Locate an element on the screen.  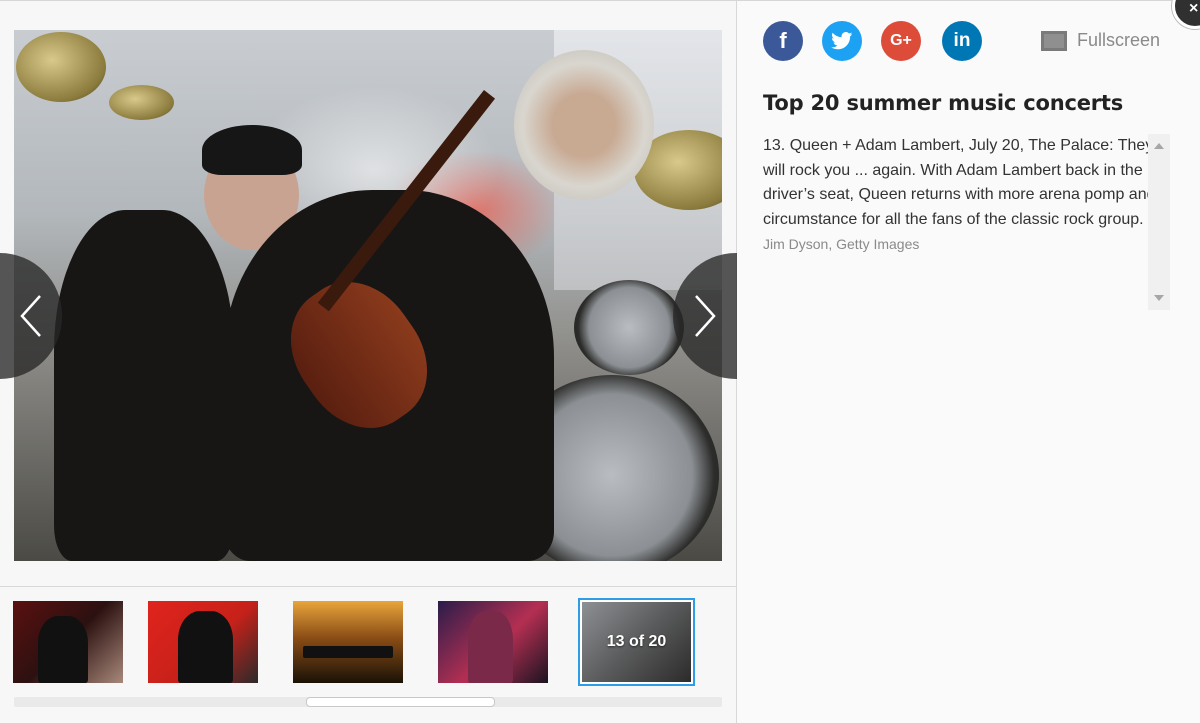
chevron-left-icon is located at coordinates (30, 316).